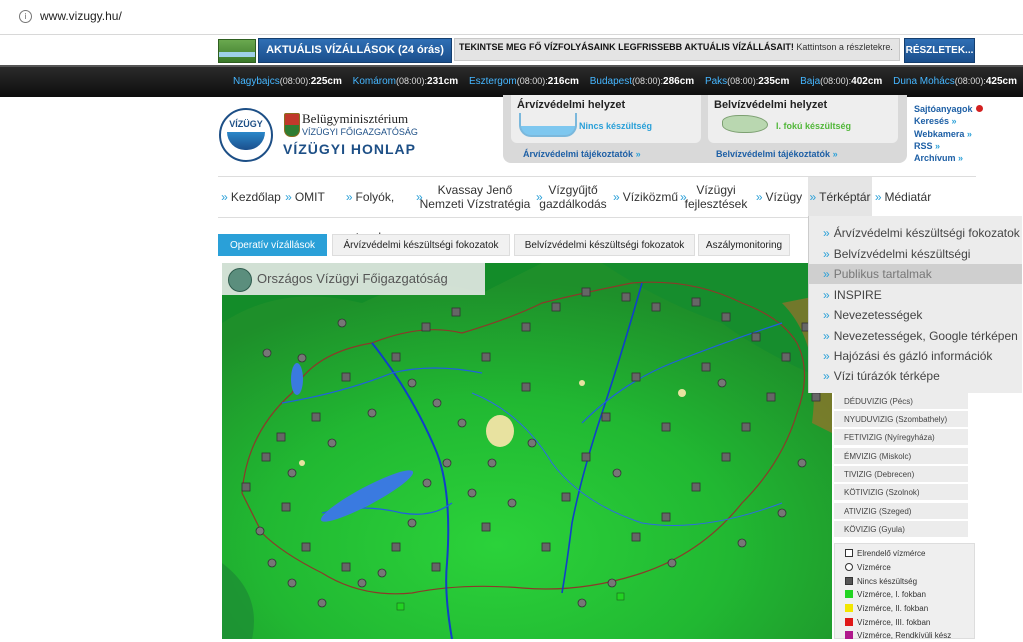 Image resolution: width=1023 pixels, height=642 pixels. I want to click on flood-bulletins-link: Árvízvédelmi tájékoztatók », so click(582, 154).